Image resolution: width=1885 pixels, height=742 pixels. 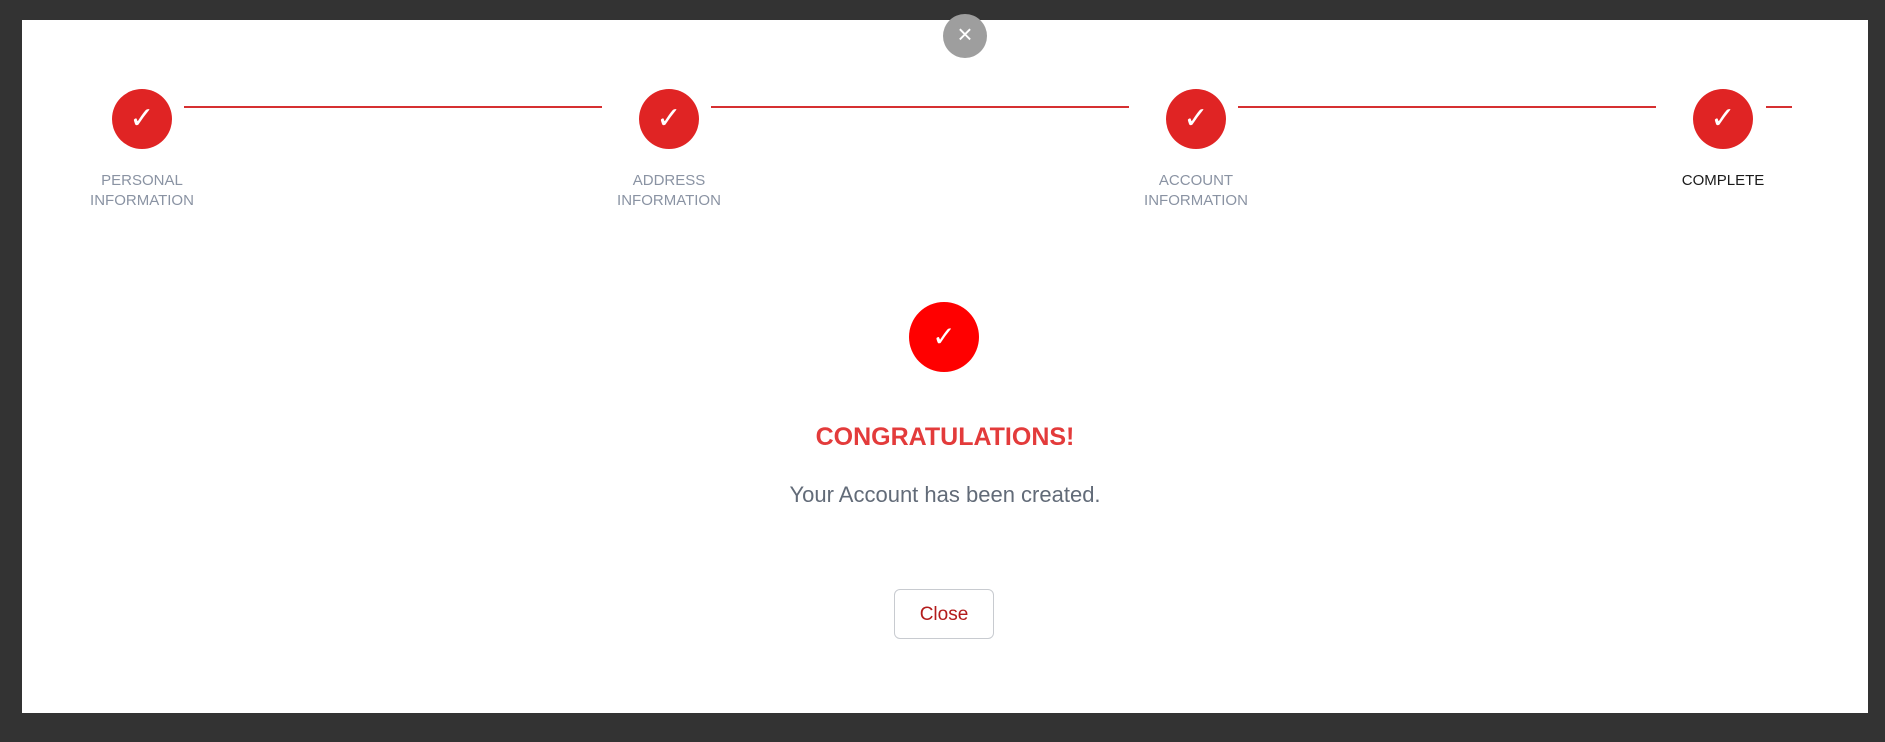 I want to click on success-check-icon: ✓, so click(x=944, y=337).